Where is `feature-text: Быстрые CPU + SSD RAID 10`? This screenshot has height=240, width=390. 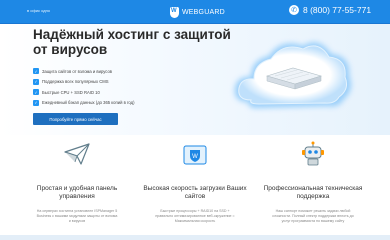
feature-text: Быстрые CPU + SSD RAID 10 is located at coordinates (71, 92).